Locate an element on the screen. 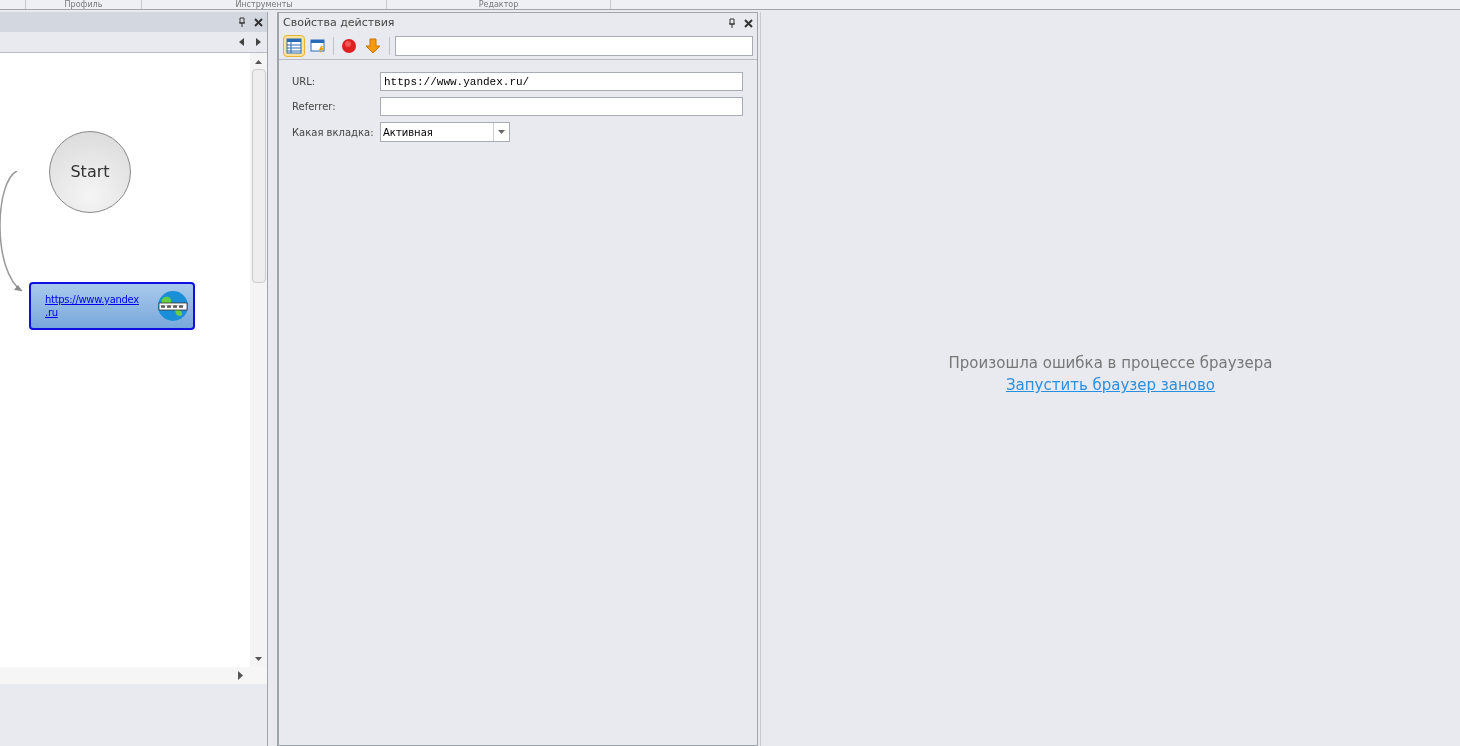 The width and height of the screenshot is (1460, 746). ribbon-group-label: Профиль is located at coordinates (84, 4).